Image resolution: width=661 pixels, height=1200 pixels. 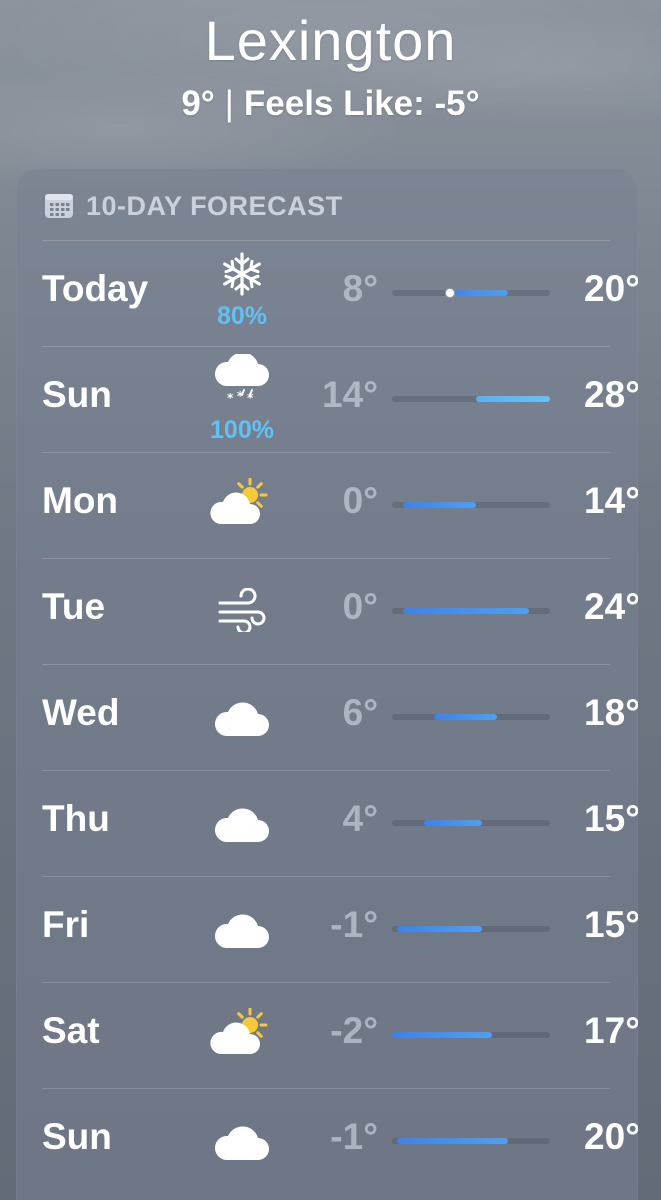 I want to click on current-temperature-marker, so click(x=449, y=293).